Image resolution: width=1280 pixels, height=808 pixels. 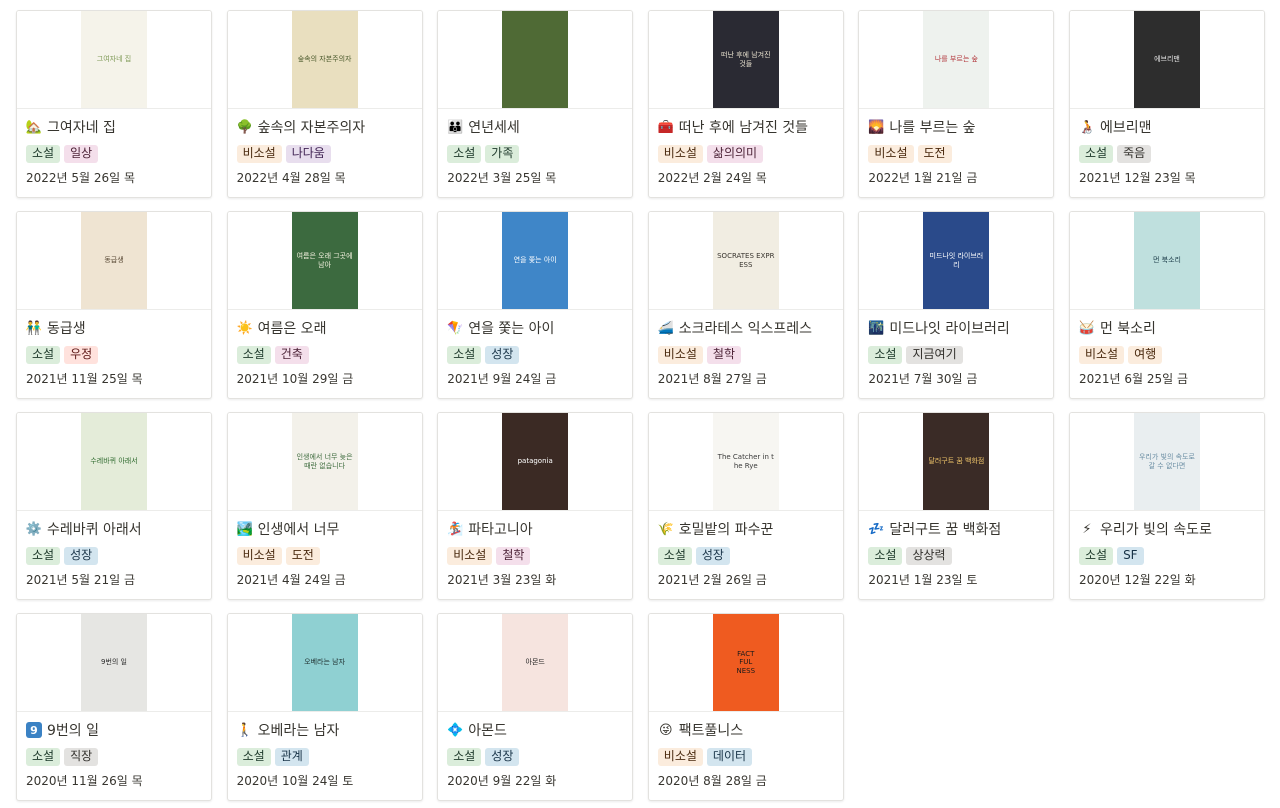 What do you see at coordinates (34, 328) in the screenshot?
I see `two-men-icon: 👬` at bounding box center [34, 328].